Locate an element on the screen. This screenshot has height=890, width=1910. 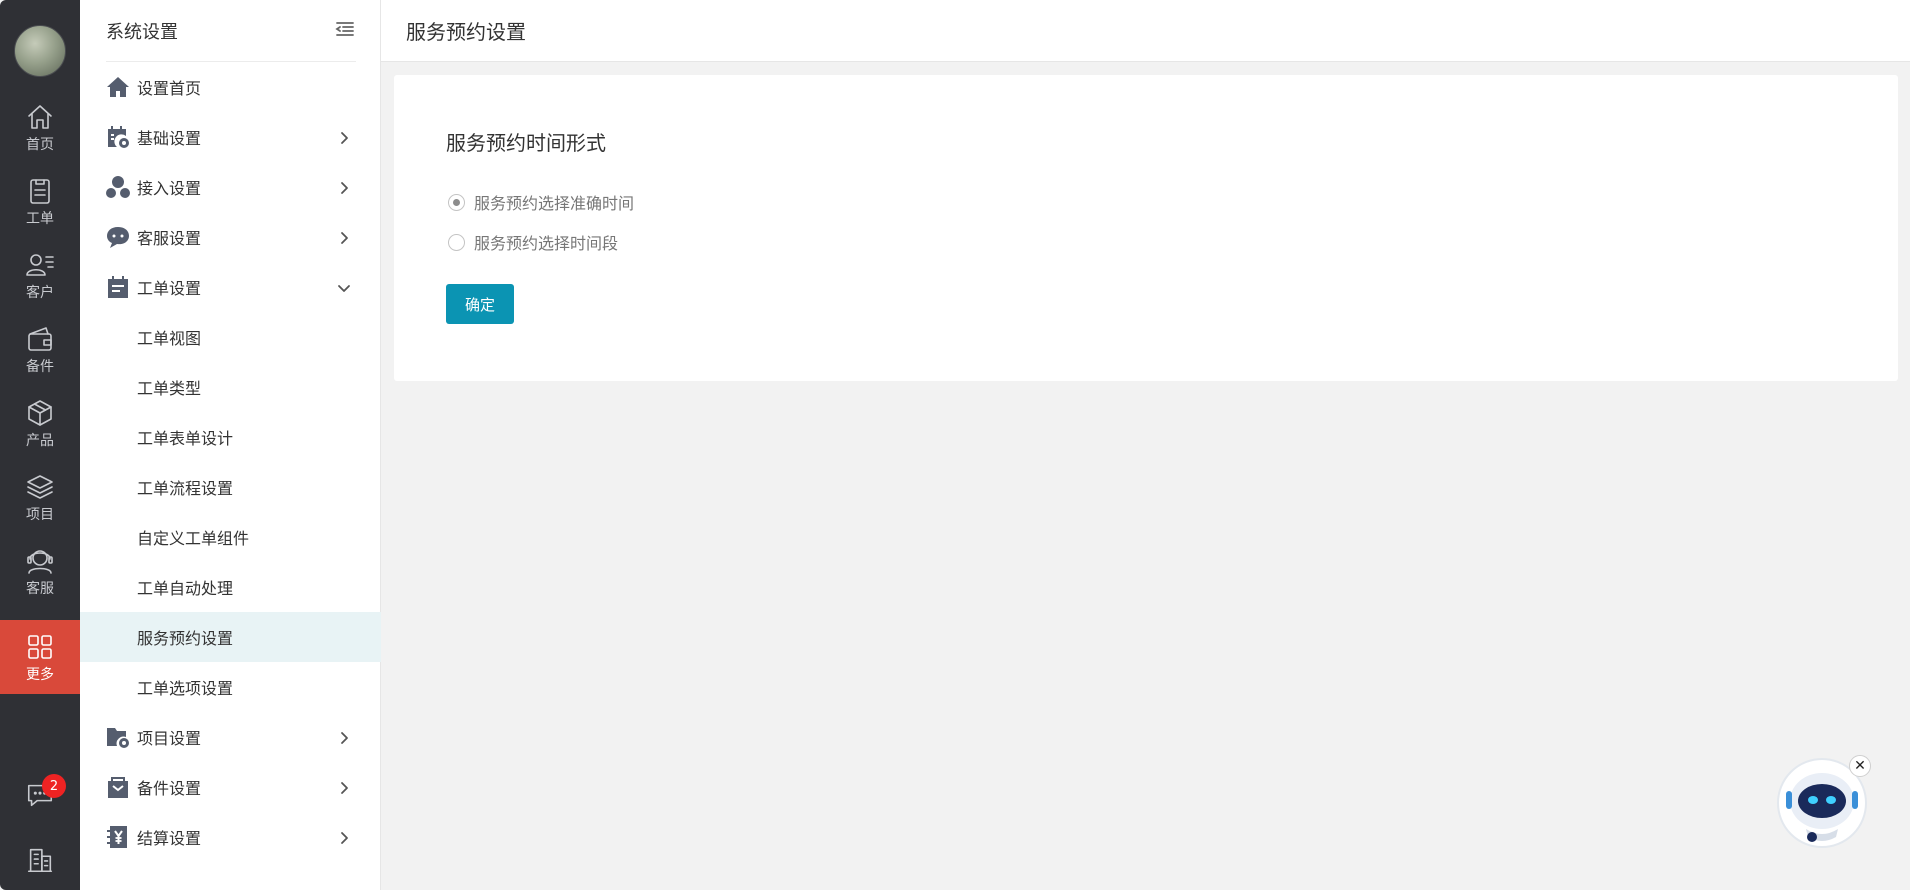
company-button is located at coordinates (40, 860).